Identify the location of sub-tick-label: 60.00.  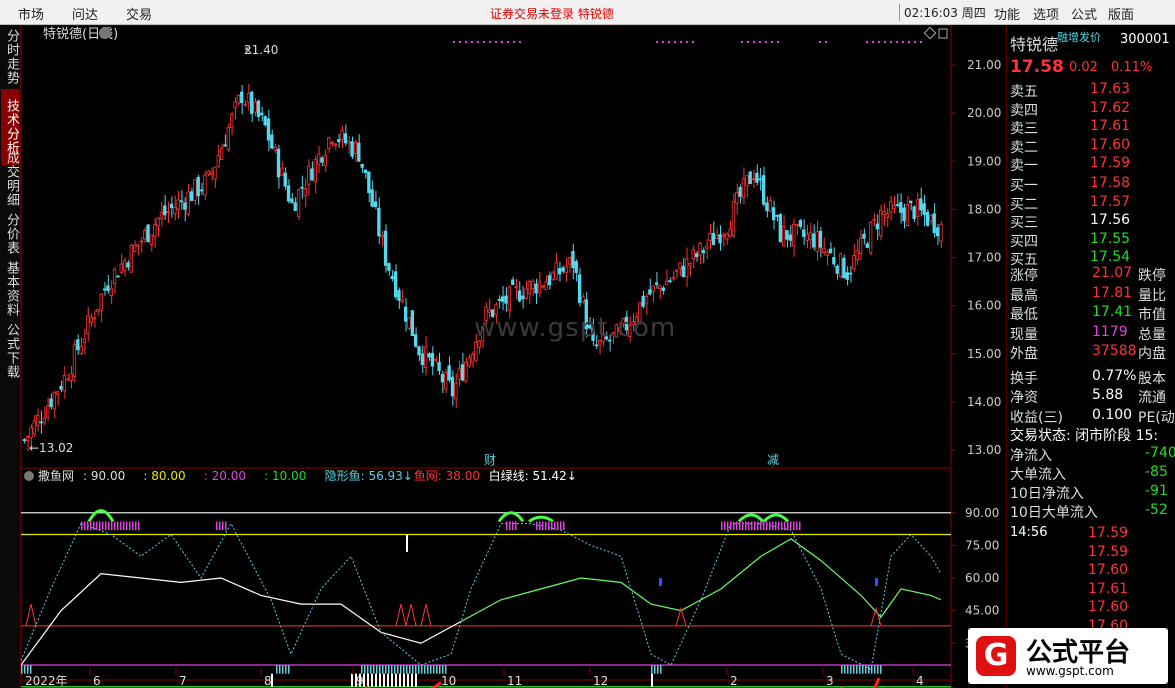
(982, 578).